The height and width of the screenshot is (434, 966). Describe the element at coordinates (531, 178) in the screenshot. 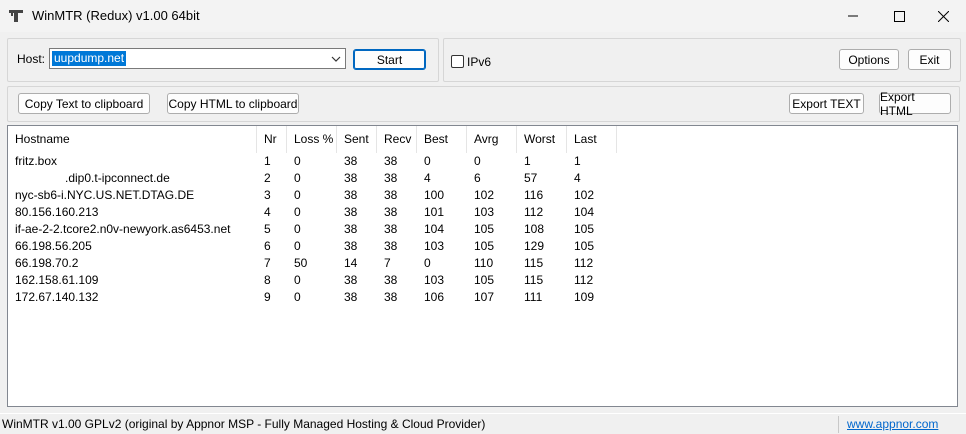

I see `table-cell-worst: 57` at that location.